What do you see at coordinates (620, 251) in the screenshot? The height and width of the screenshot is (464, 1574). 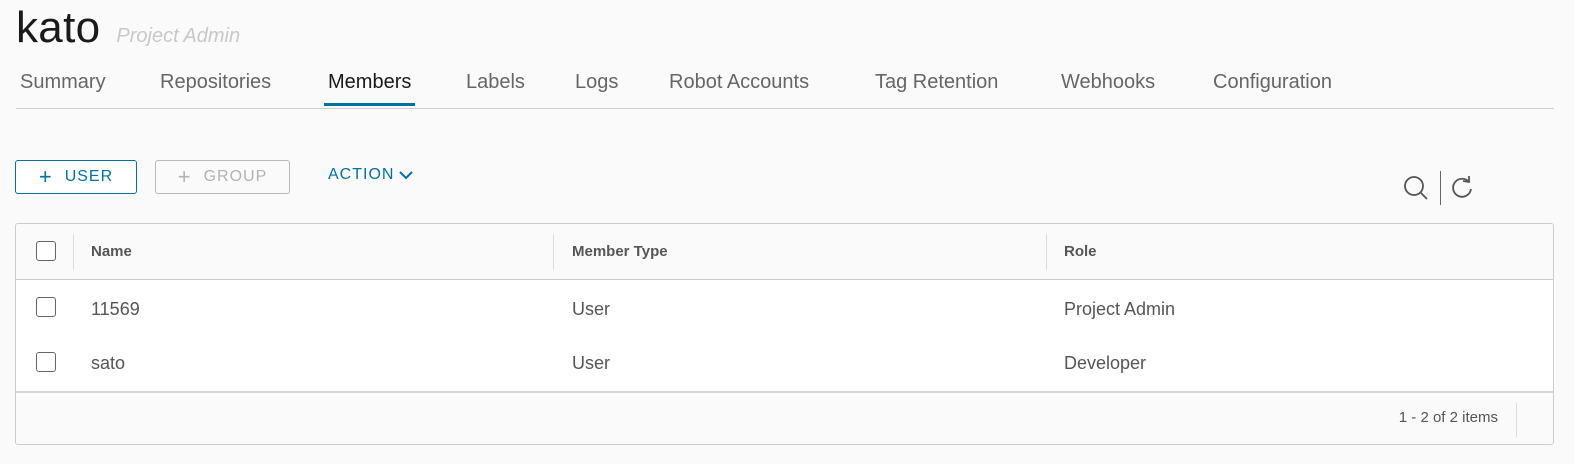 I see `column-header-member-type: Member Type` at bounding box center [620, 251].